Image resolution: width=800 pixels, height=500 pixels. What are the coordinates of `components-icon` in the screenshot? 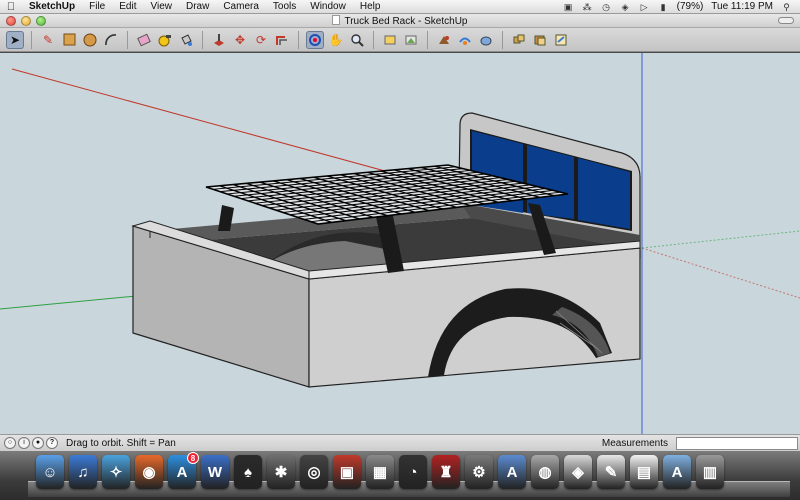 It's located at (519, 40).